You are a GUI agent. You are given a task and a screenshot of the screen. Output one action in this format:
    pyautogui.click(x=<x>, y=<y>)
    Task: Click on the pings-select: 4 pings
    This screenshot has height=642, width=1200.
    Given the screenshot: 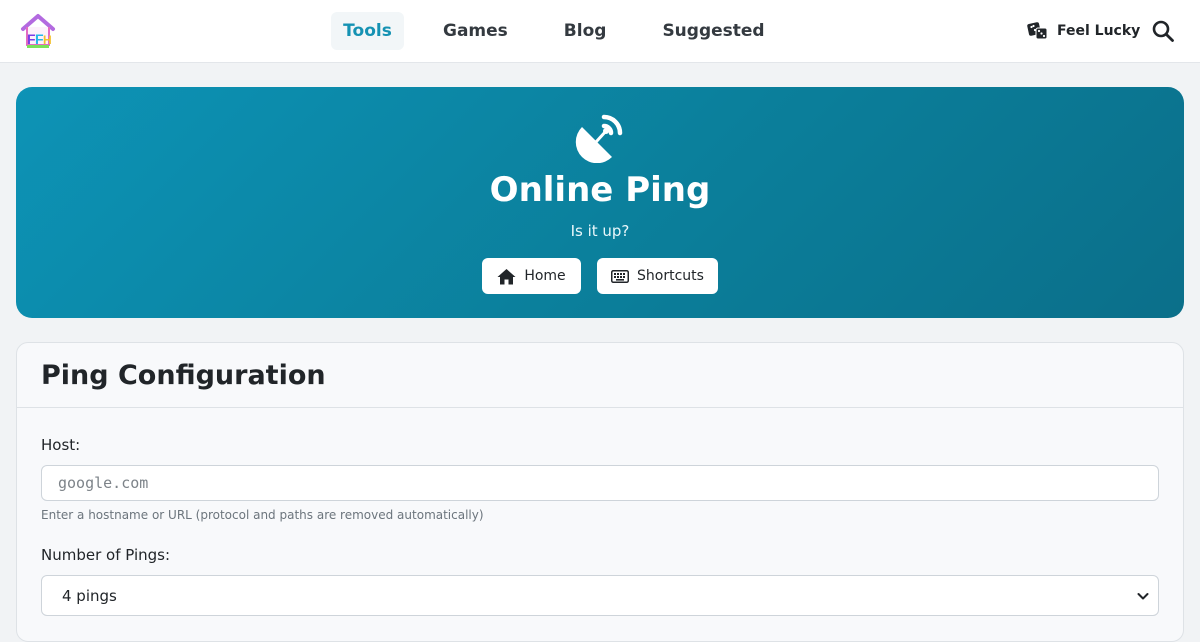 What is the action you would take?
    pyautogui.click(x=600, y=595)
    